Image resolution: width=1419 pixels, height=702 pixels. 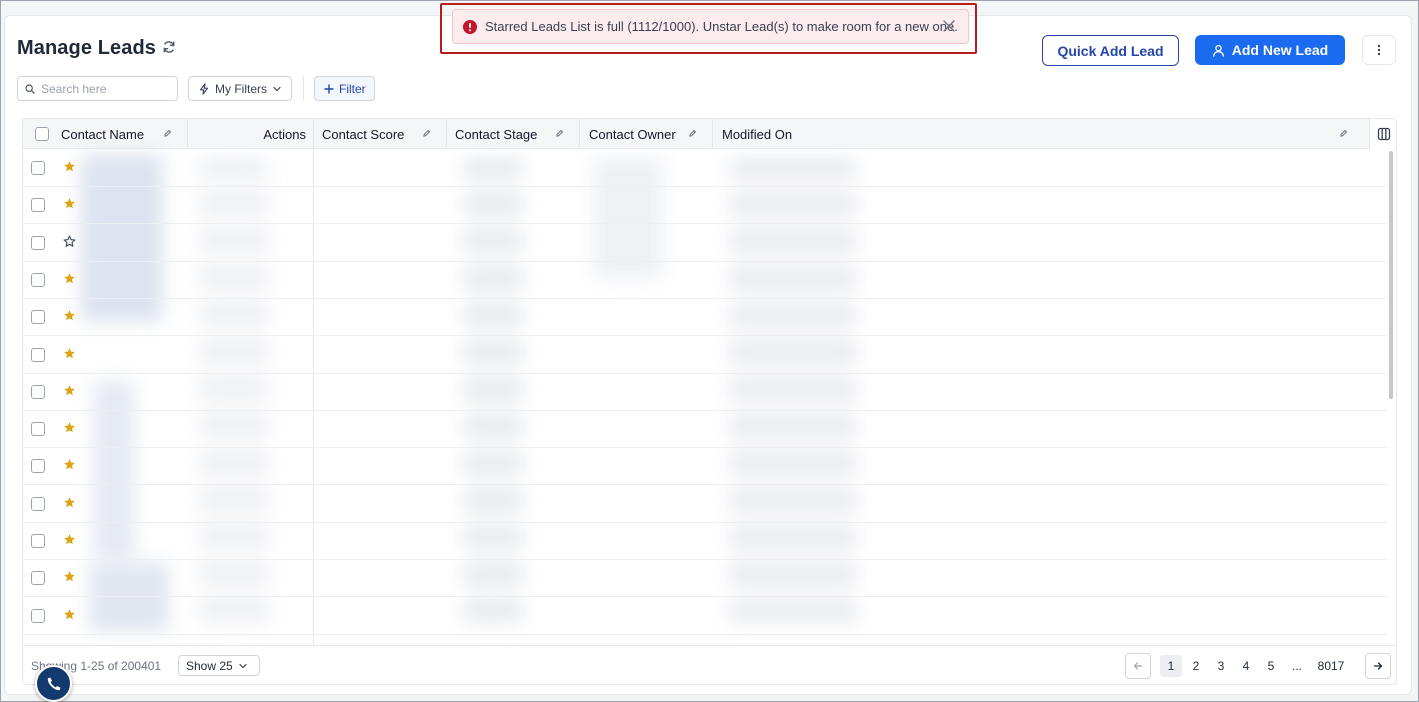 I want to click on column-header-label: Contact Owner, so click(x=632, y=134).